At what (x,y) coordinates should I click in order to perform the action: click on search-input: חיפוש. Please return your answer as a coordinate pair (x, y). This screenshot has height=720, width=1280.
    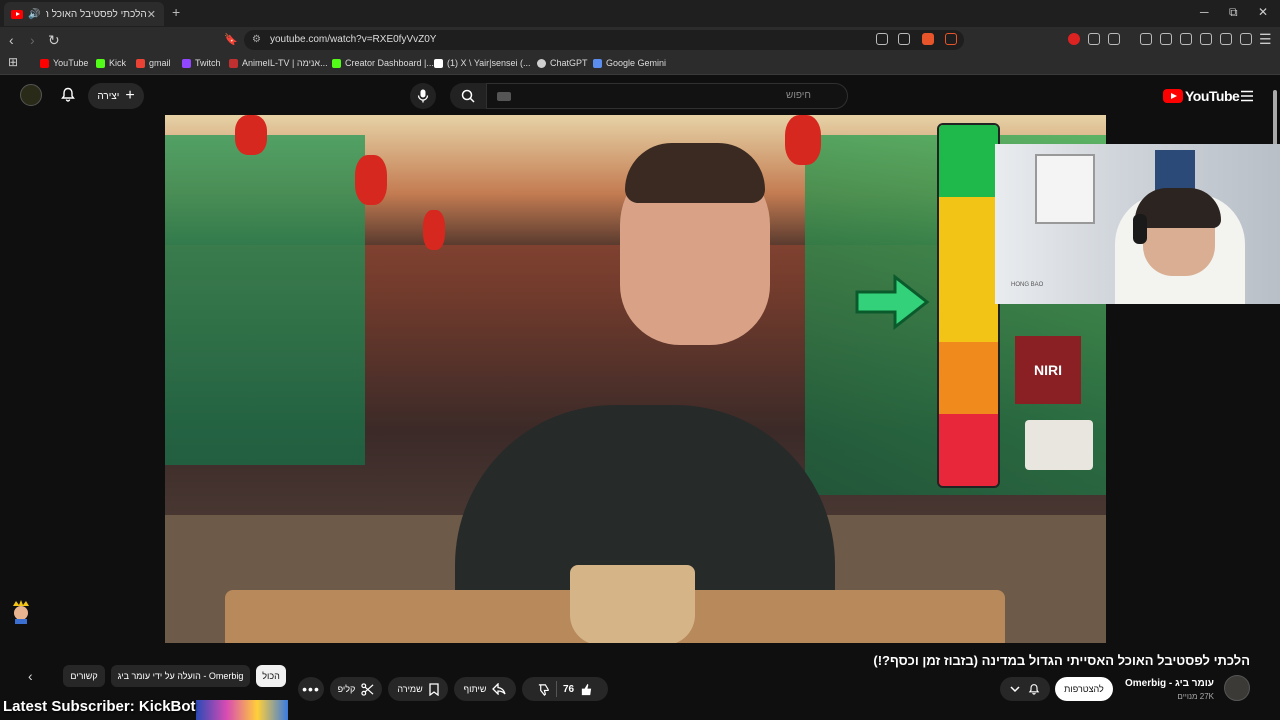
    Looking at the image, I should click on (667, 96).